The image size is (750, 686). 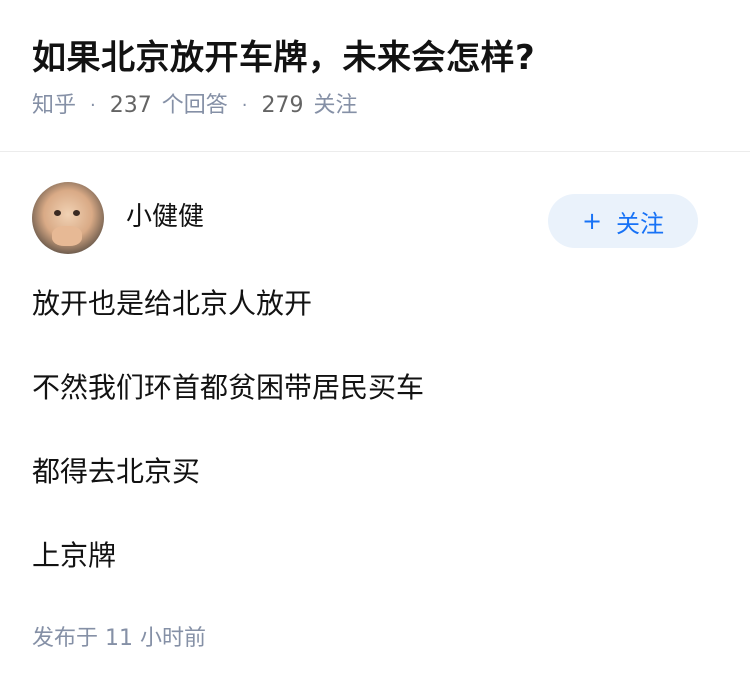 I want to click on answer-count: 237, so click(x=130, y=105).